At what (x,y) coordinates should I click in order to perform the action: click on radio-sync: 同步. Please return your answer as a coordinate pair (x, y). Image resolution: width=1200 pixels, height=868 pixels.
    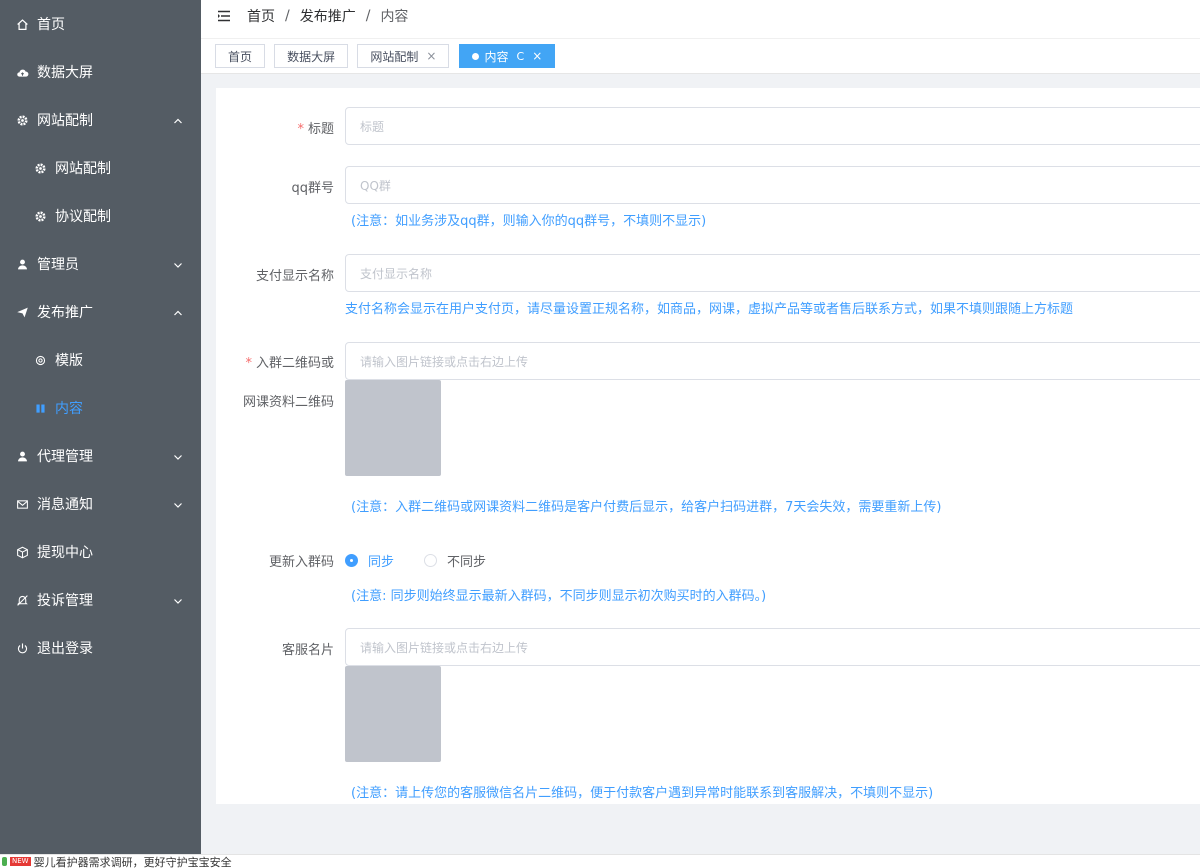
    Looking at the image, I should click on (369, 560).